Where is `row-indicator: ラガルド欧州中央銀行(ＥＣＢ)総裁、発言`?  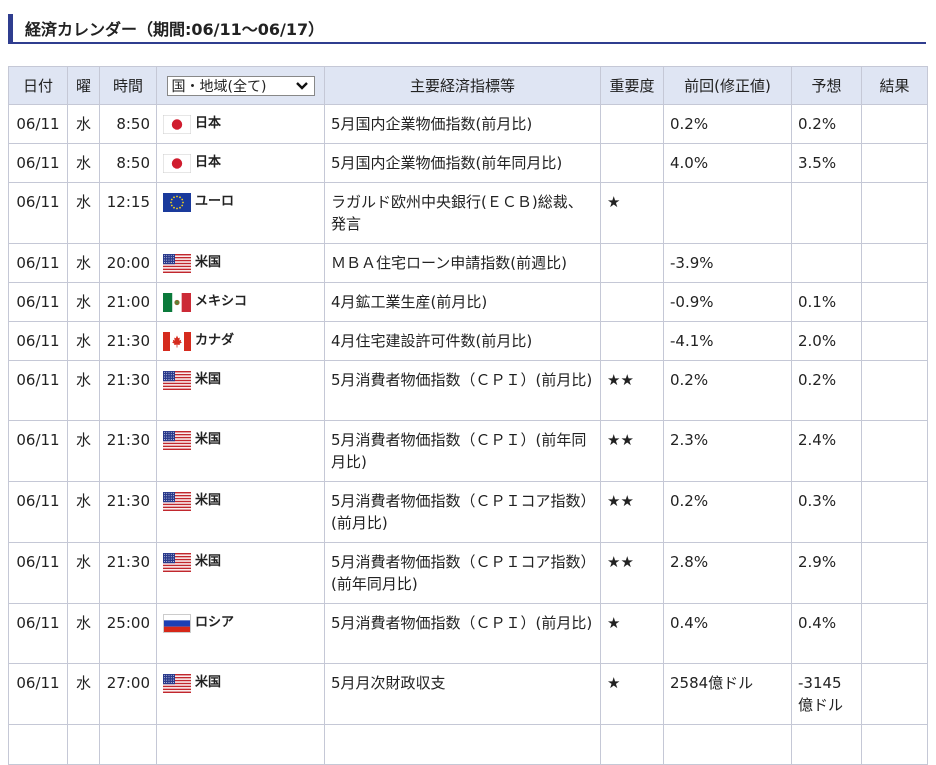
row-indicator: ラガルド欧州中央銀行(ＥＣＢ)総裁、発言 is located at coordinates (462, 213).